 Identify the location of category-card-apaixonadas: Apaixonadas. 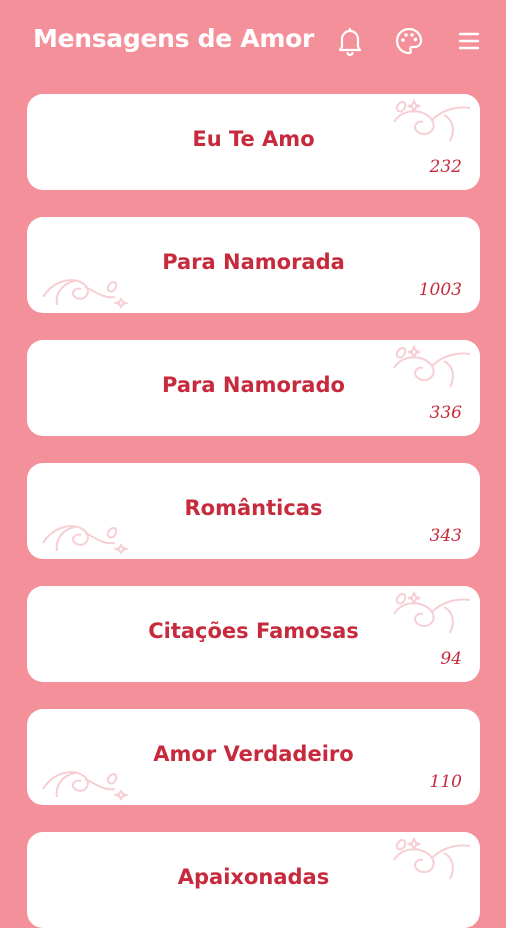
(253, 880).